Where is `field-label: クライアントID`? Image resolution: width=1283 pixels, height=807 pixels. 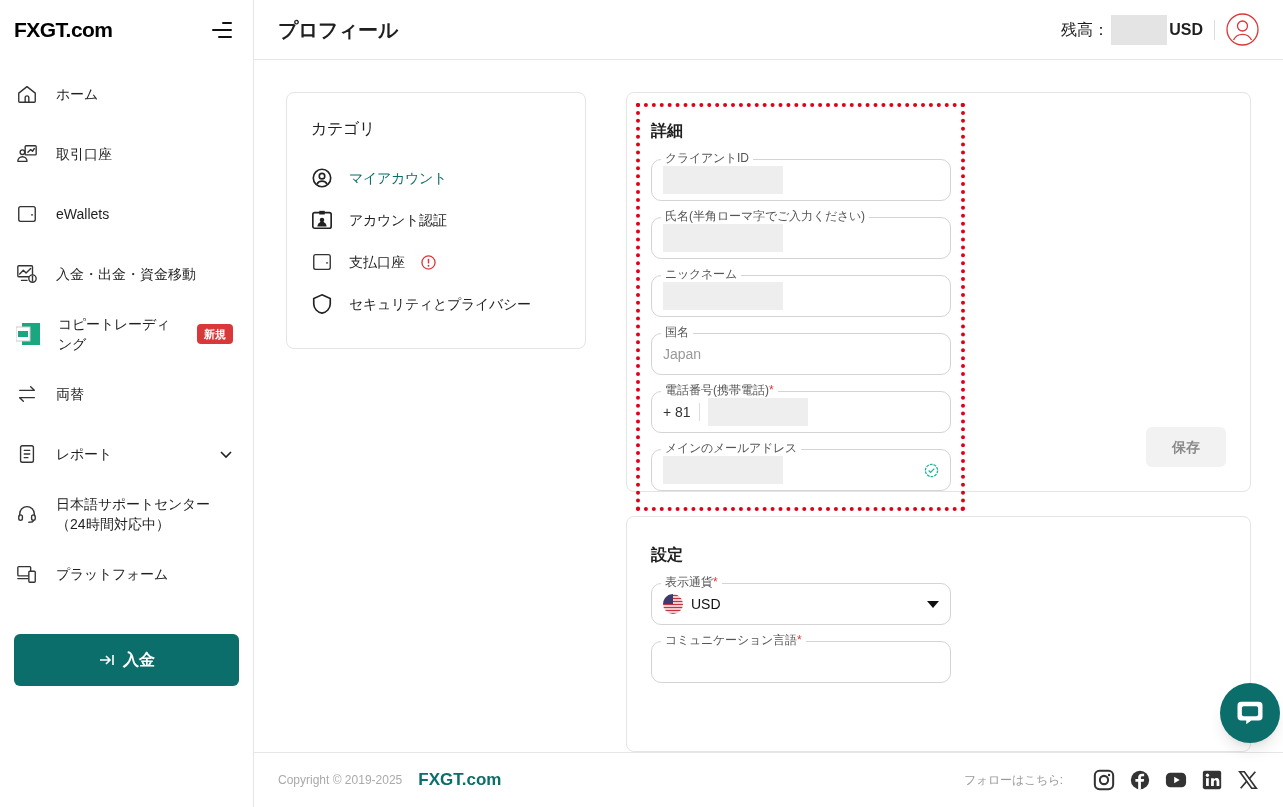
field-label: クライアントID is located at coordinates (707, 158).